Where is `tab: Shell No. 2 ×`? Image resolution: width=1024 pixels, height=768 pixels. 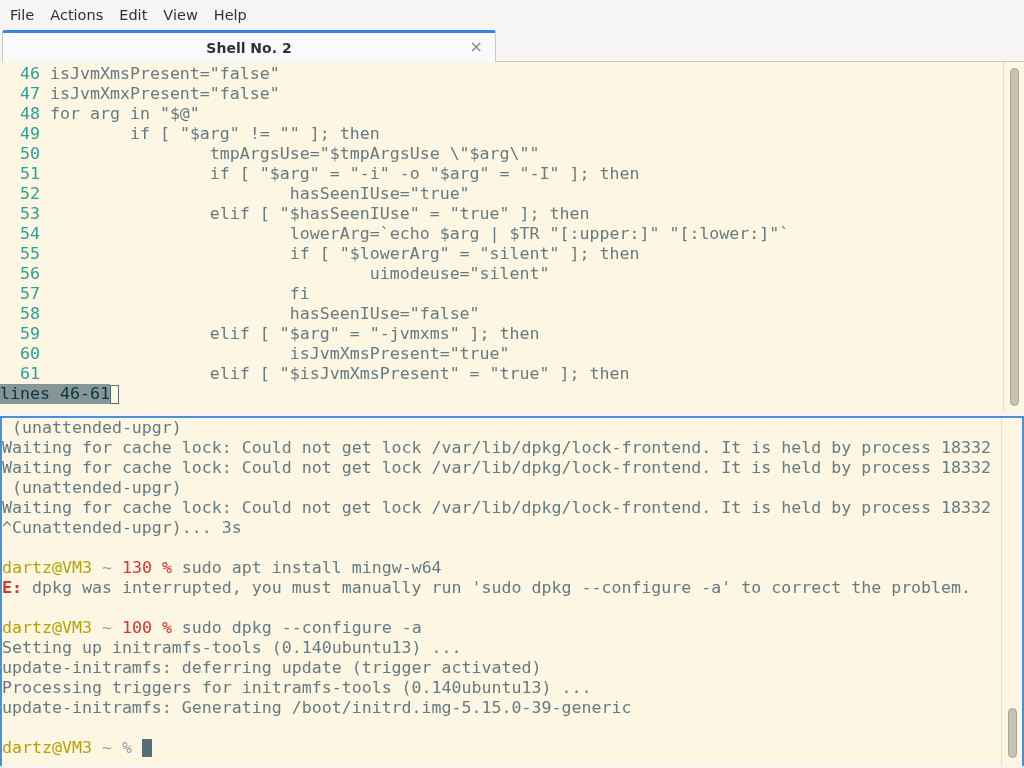
tab: Shell No. 2 × is located at coordinates (249, 46).